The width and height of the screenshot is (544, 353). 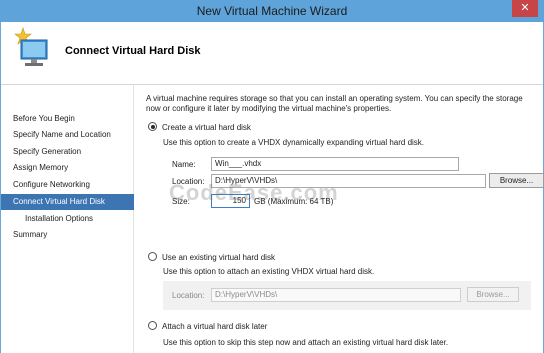 I want to click on window-title: New Virtual Machine Wizard, so click(x=272, y=11).